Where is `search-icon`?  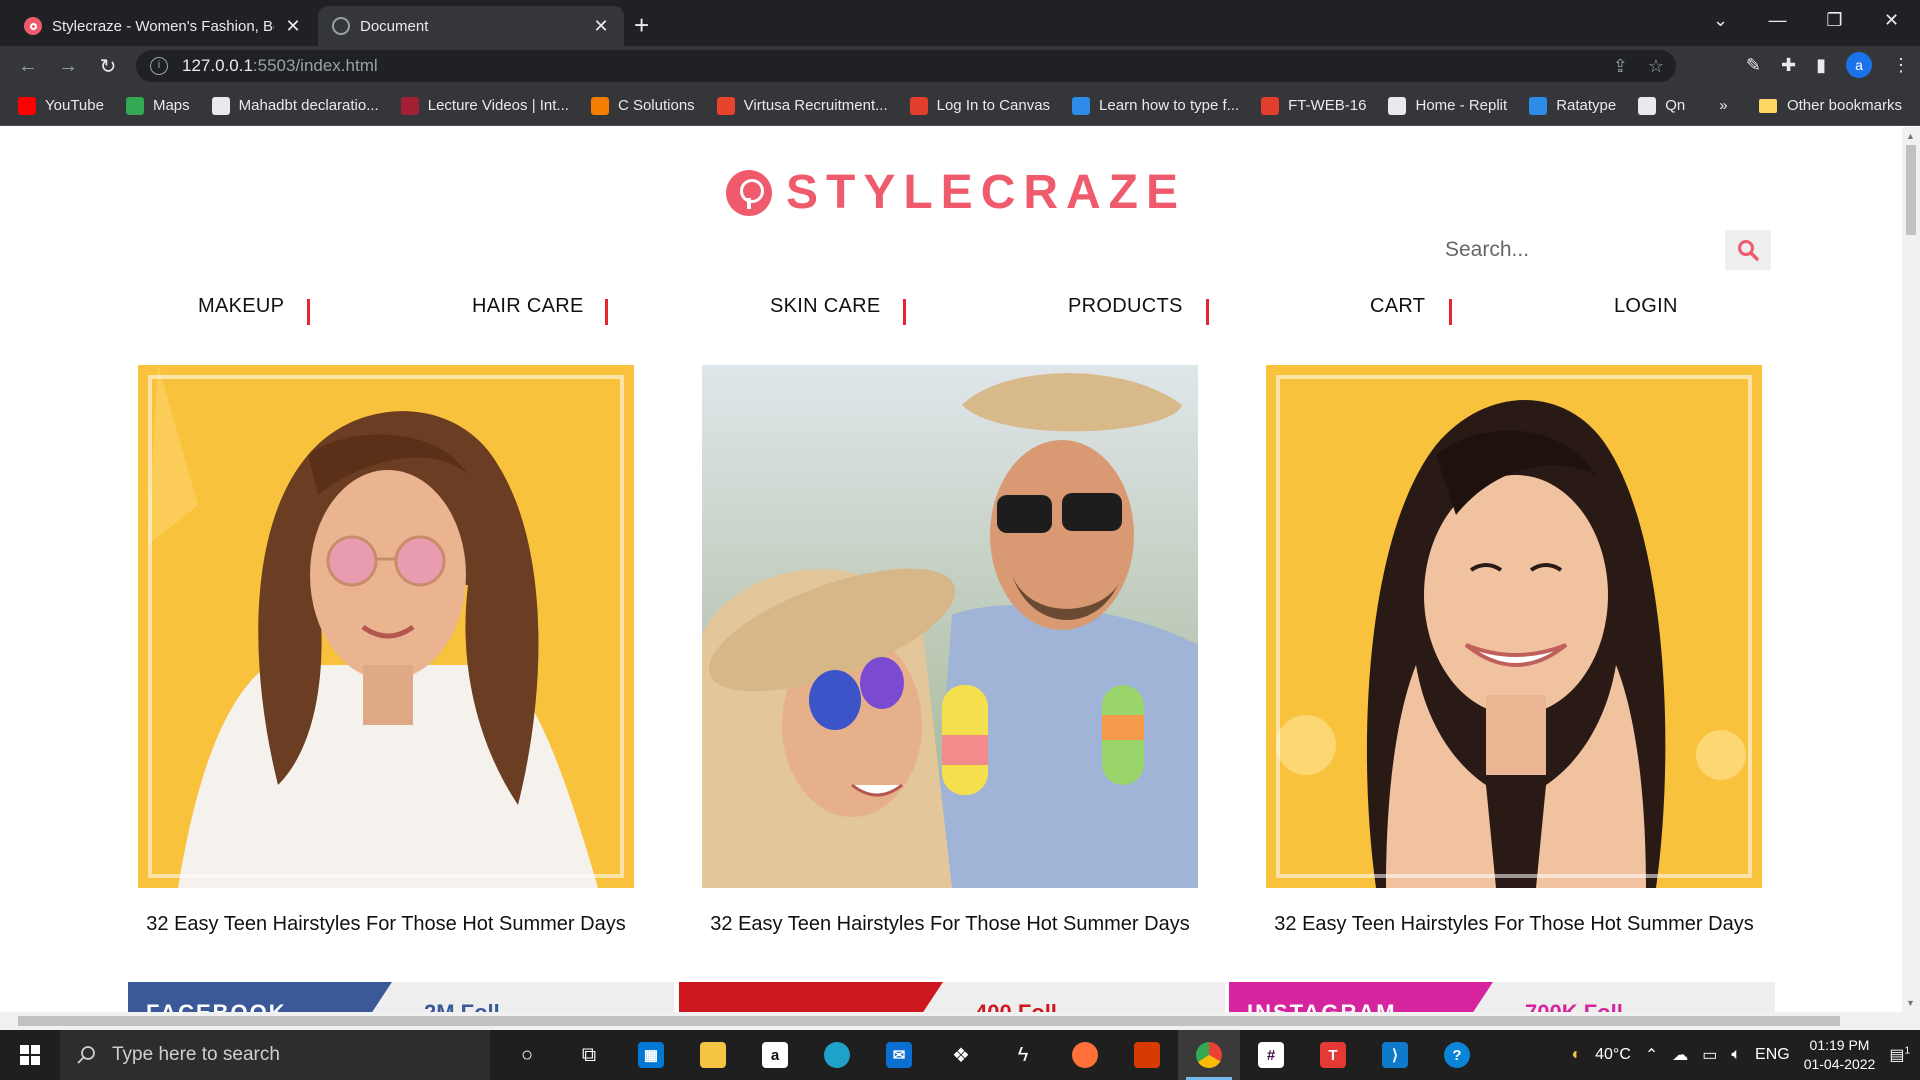 search-icon is located at coordinates (1748, 250).